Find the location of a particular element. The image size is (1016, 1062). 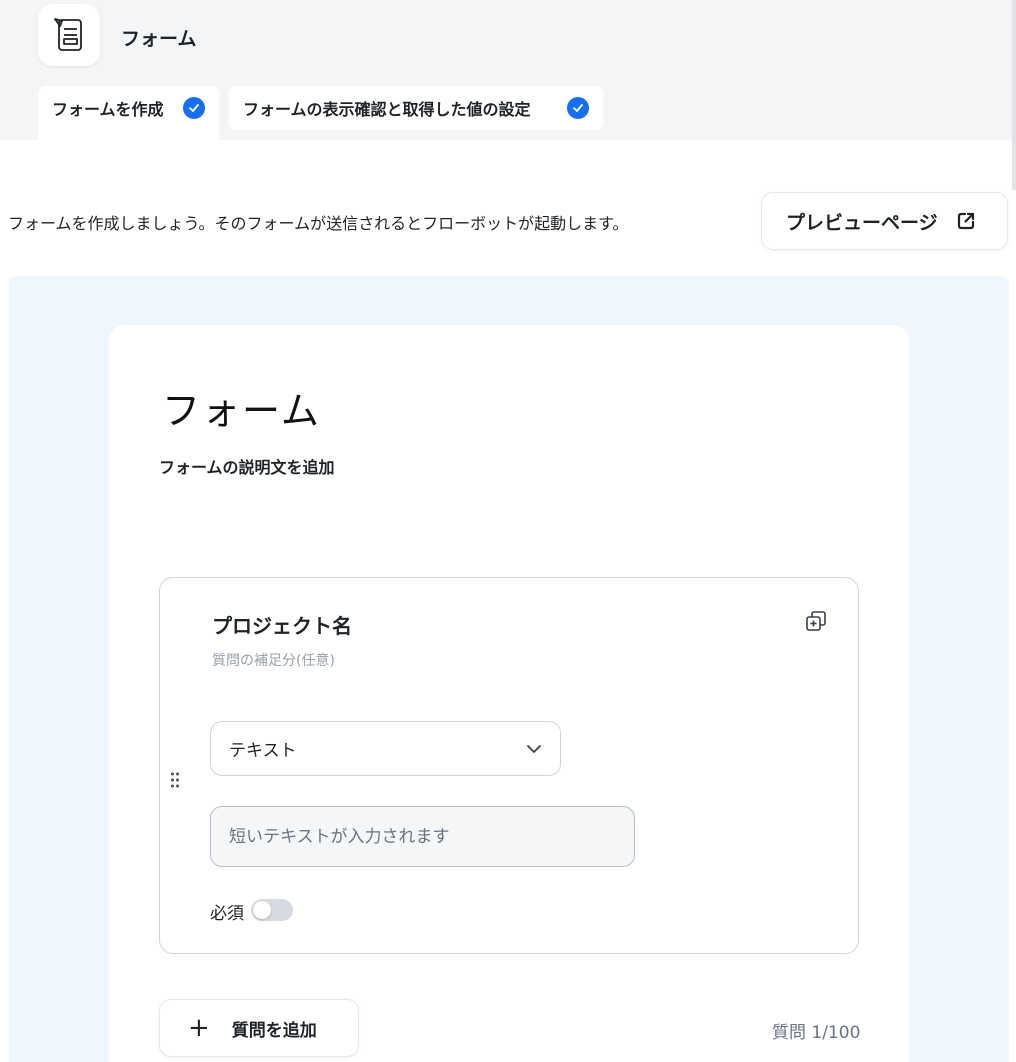

question-type-value: テキスト is located at coordinates (263, 751).